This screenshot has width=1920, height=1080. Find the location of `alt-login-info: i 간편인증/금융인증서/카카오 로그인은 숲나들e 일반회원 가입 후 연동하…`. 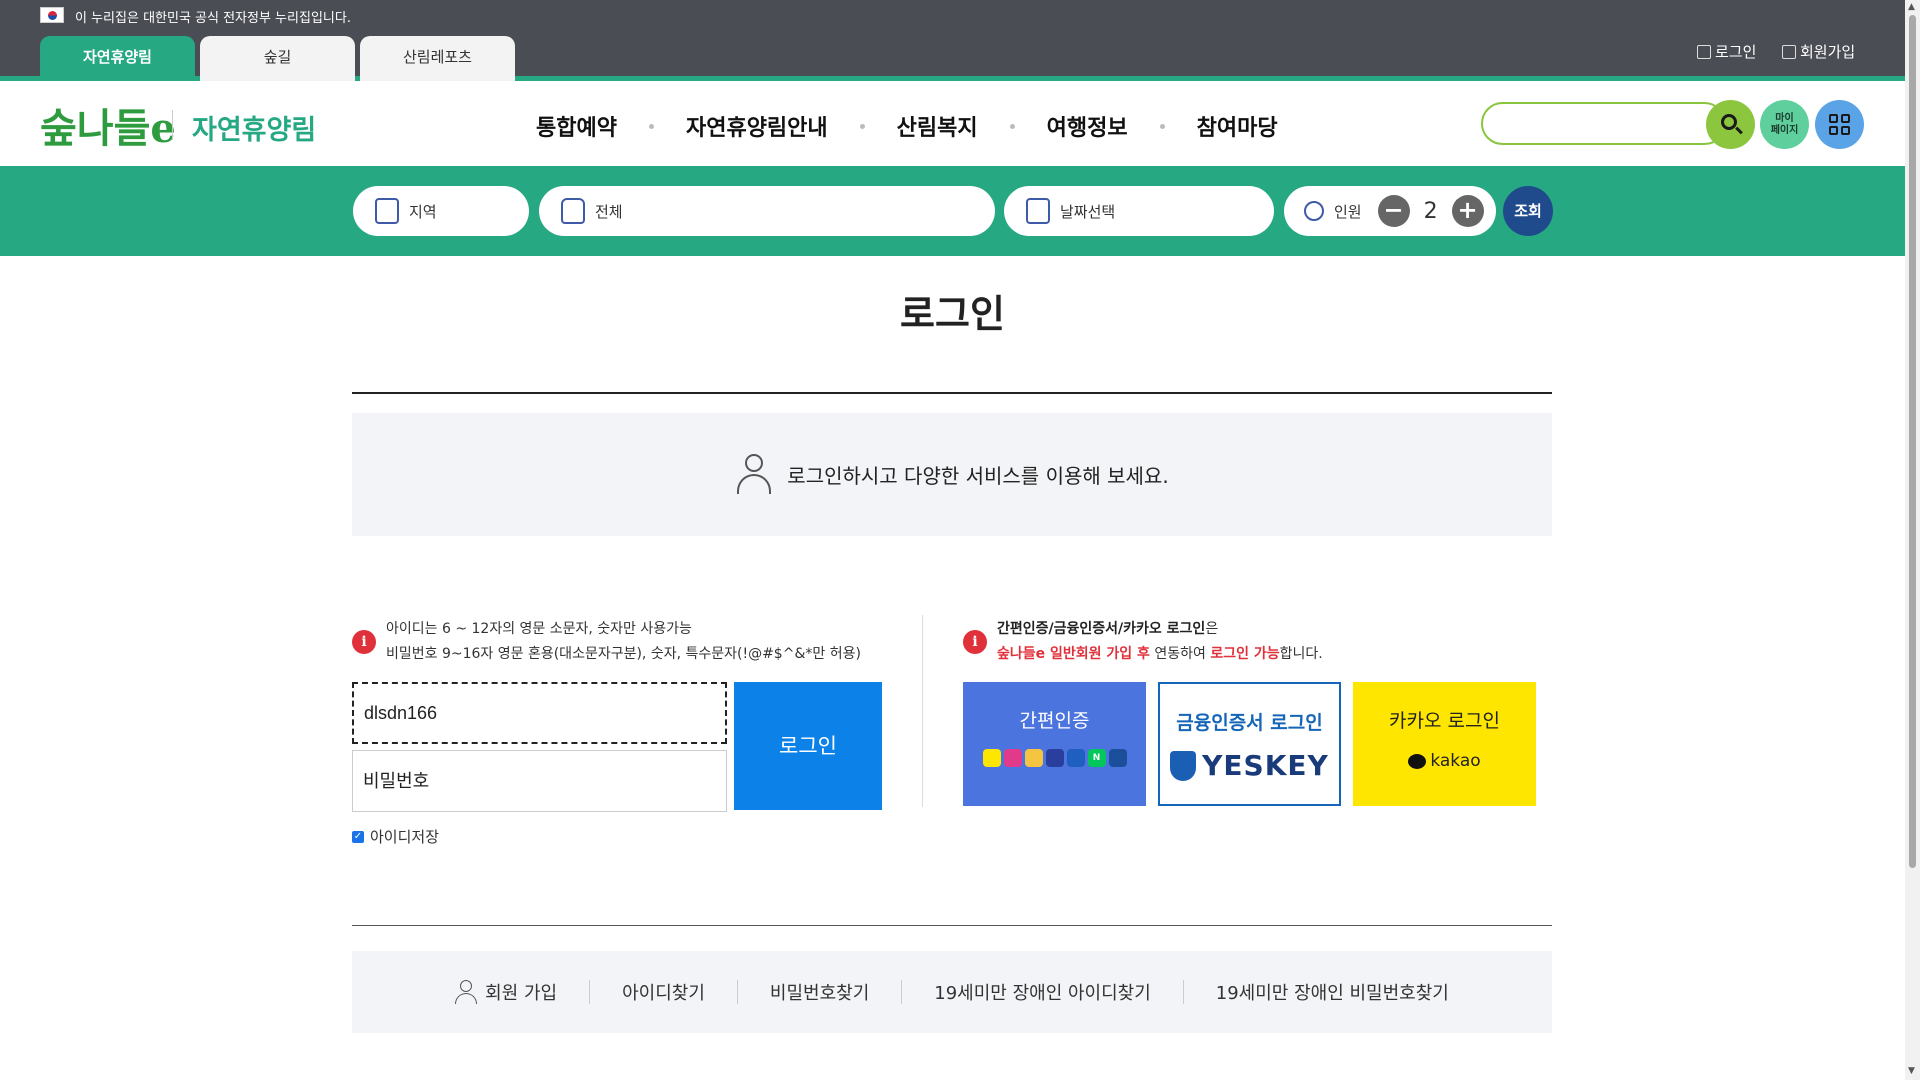

alt-login-info: i 간편인증/금융인증서/카카오 로그인은 숲나들e 일반회원 가입 후 연동하… is located at coordinates (1143, 642).